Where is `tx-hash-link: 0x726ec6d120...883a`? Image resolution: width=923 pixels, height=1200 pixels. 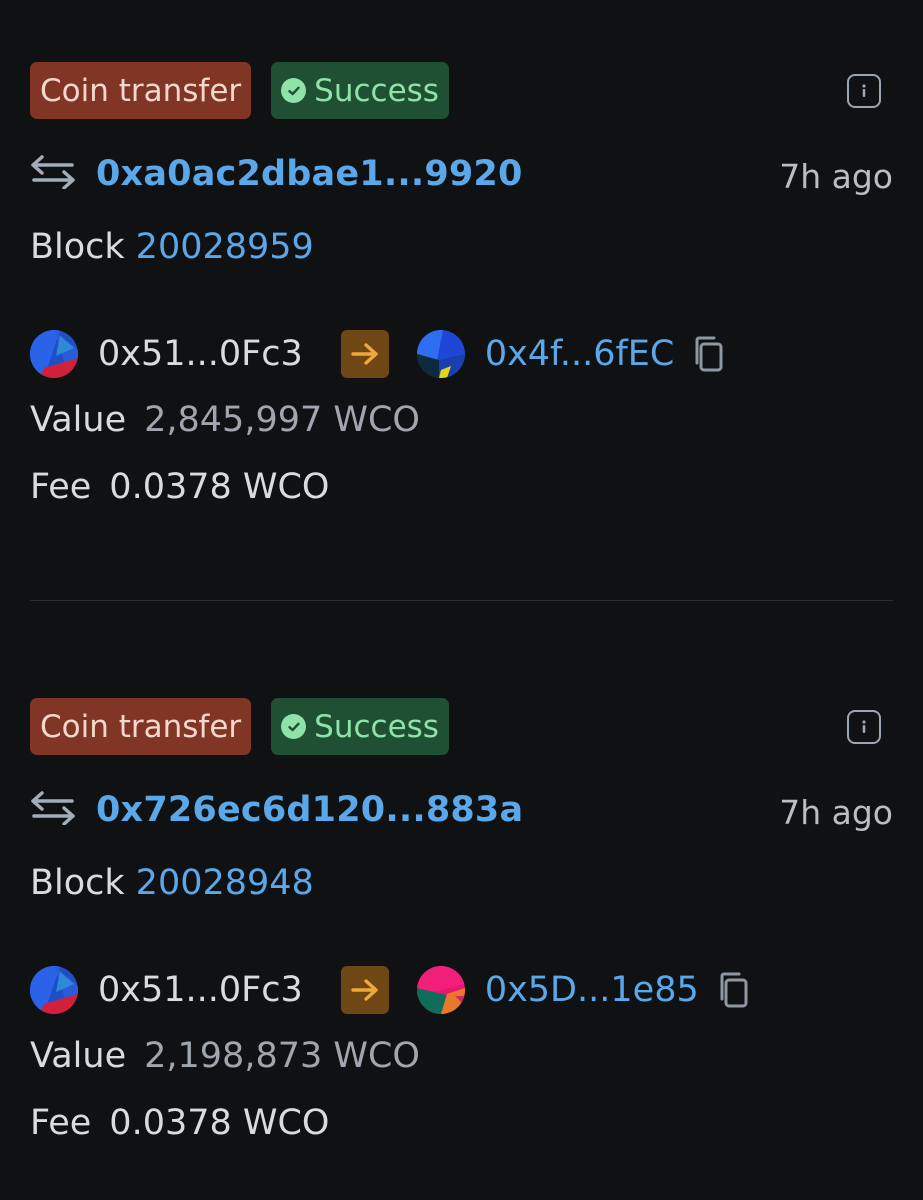
tx-hash-link: 0x726ec6d120...883a is located at coordinates (309, 810).